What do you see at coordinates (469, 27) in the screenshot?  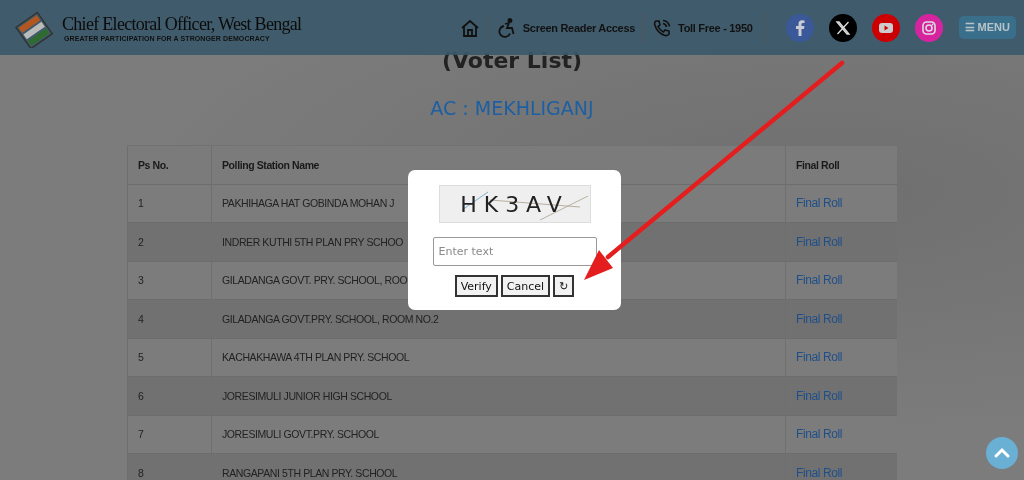 I see `home-icon` at bounding box center [469, 27].